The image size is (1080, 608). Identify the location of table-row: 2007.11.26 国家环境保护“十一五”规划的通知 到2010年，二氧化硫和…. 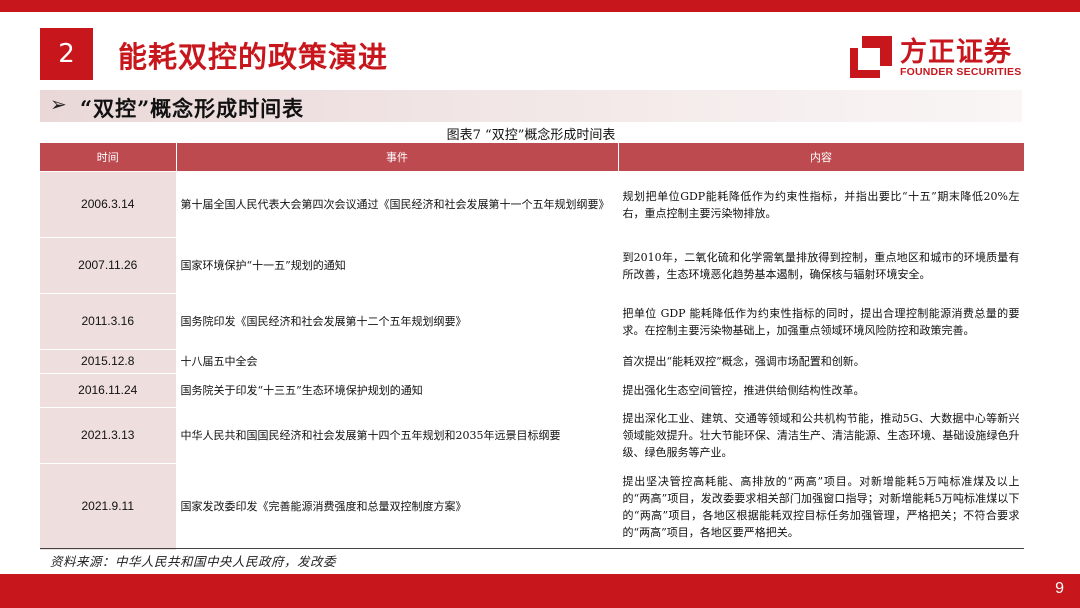
(532, 265).